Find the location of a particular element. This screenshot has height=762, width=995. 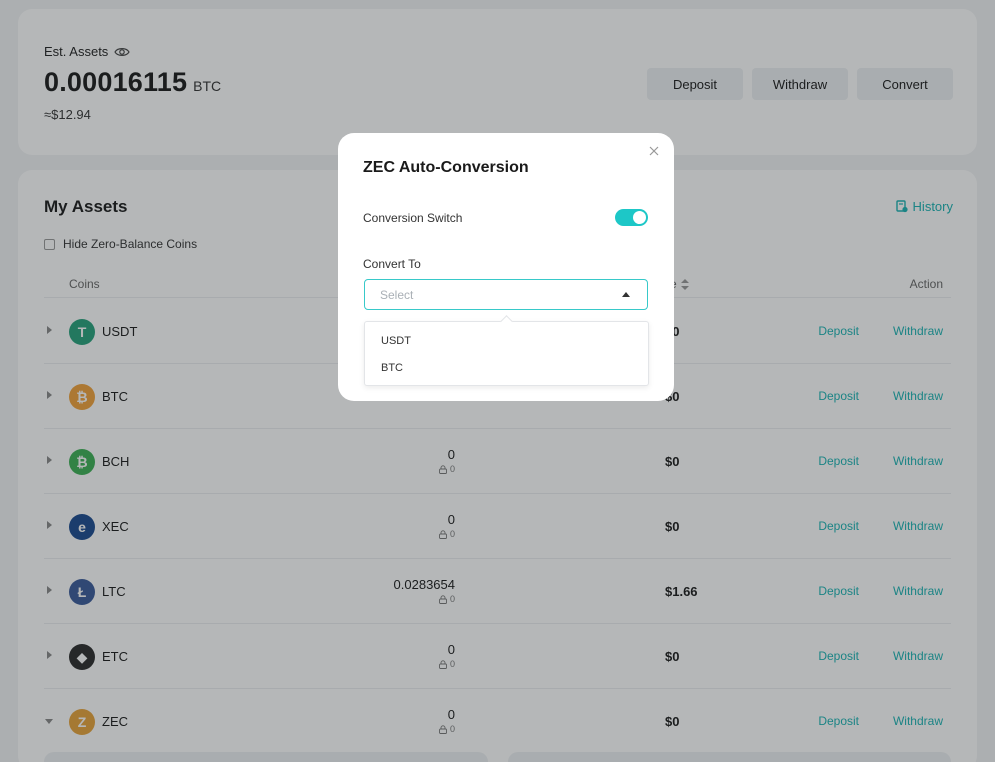

select-placeholder: Select is located at coordinates (397, 295).